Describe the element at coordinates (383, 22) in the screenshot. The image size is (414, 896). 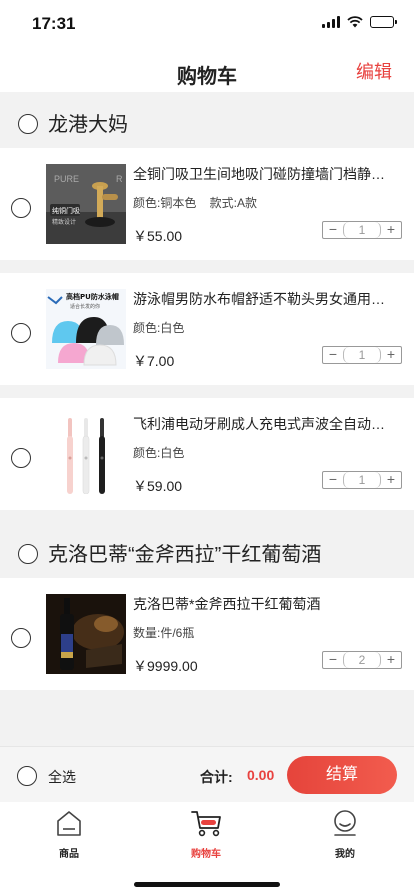
I see `battery-icon` at that location.